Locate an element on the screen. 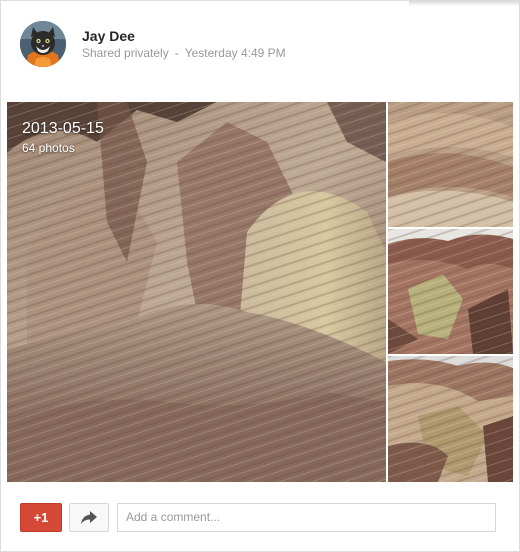  post-timestamp: Yesterday 4:49 PM is located at coordinates (235, 53).